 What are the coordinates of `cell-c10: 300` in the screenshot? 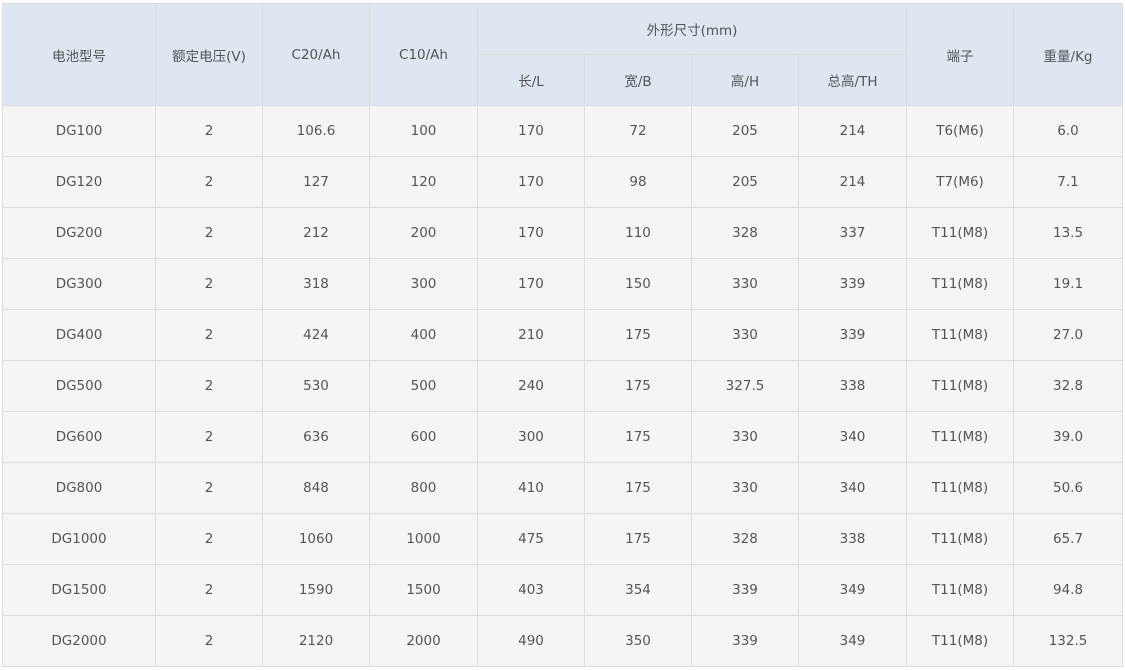 It's located at (423, 284).